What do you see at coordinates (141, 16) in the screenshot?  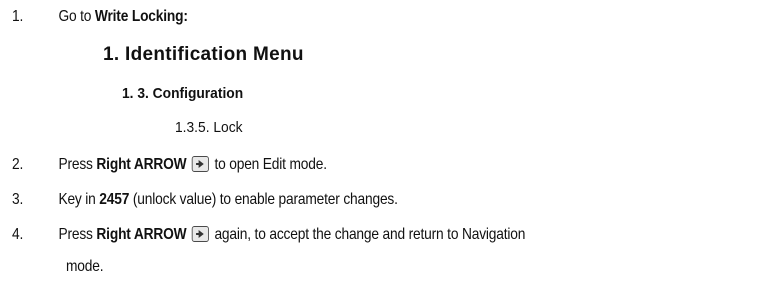 I see `step-bold-term: Write Locking:` at bounding box center [141, 16].